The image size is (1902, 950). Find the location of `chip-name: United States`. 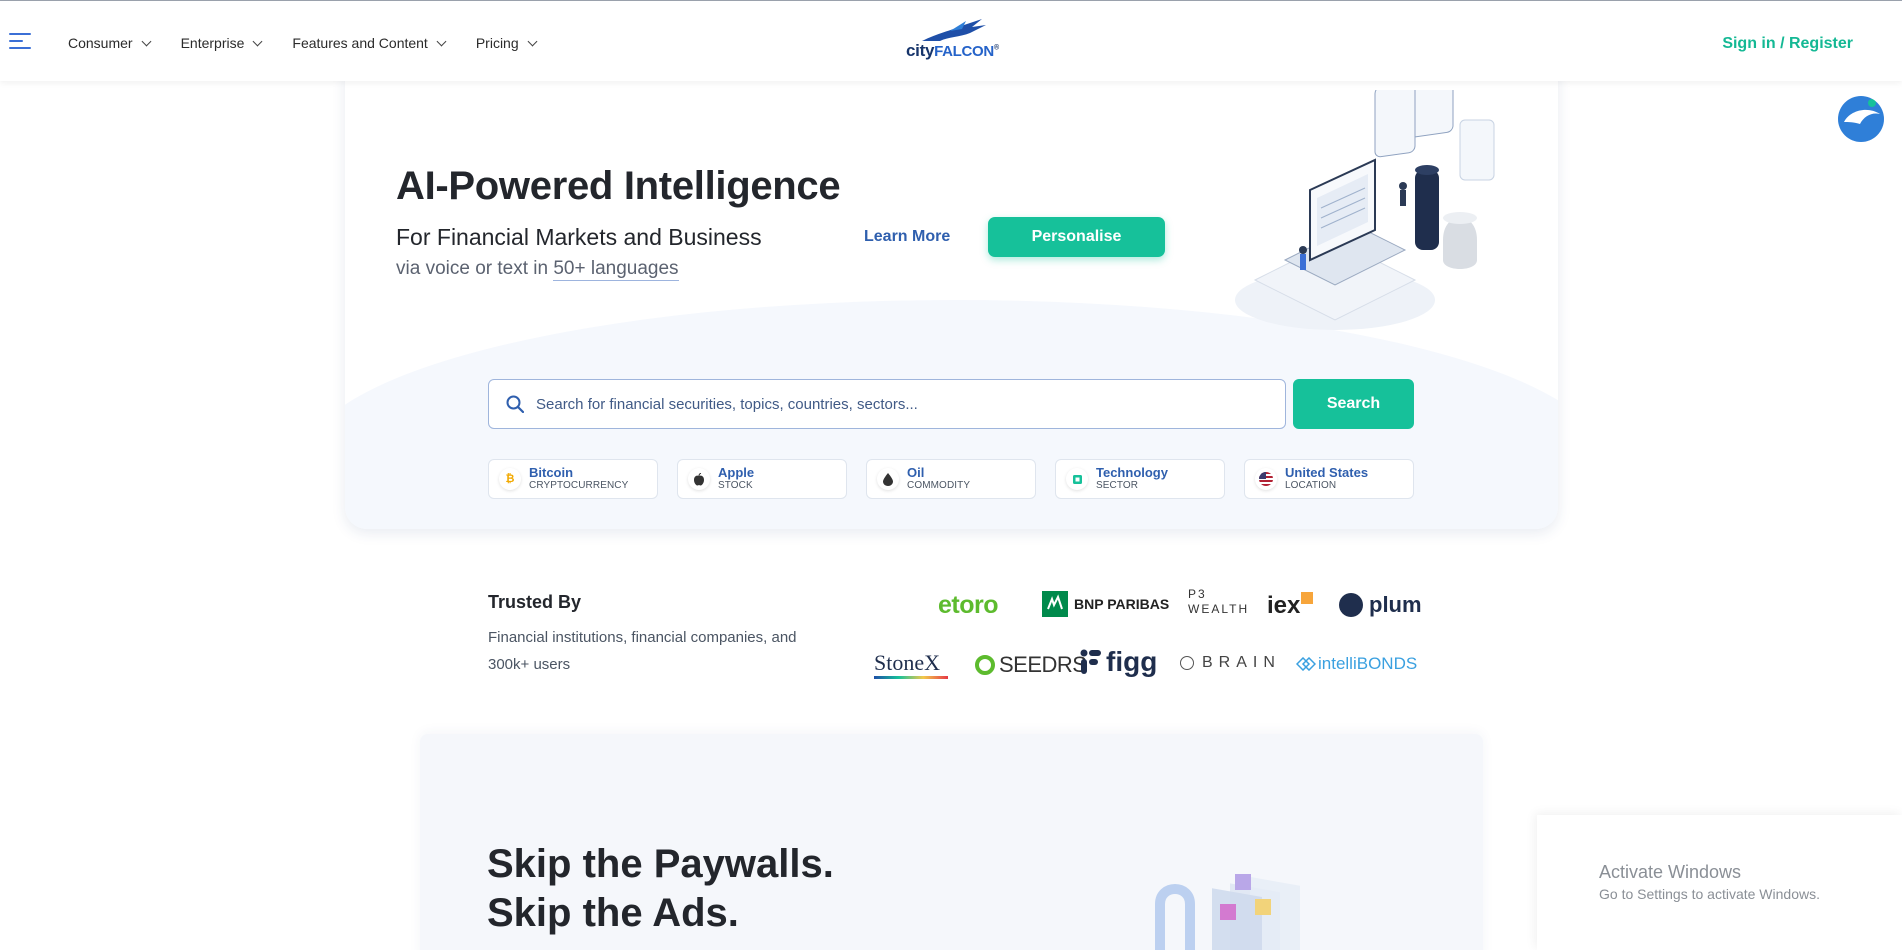

chip-name: United States is located at coordinates (1327, 472).